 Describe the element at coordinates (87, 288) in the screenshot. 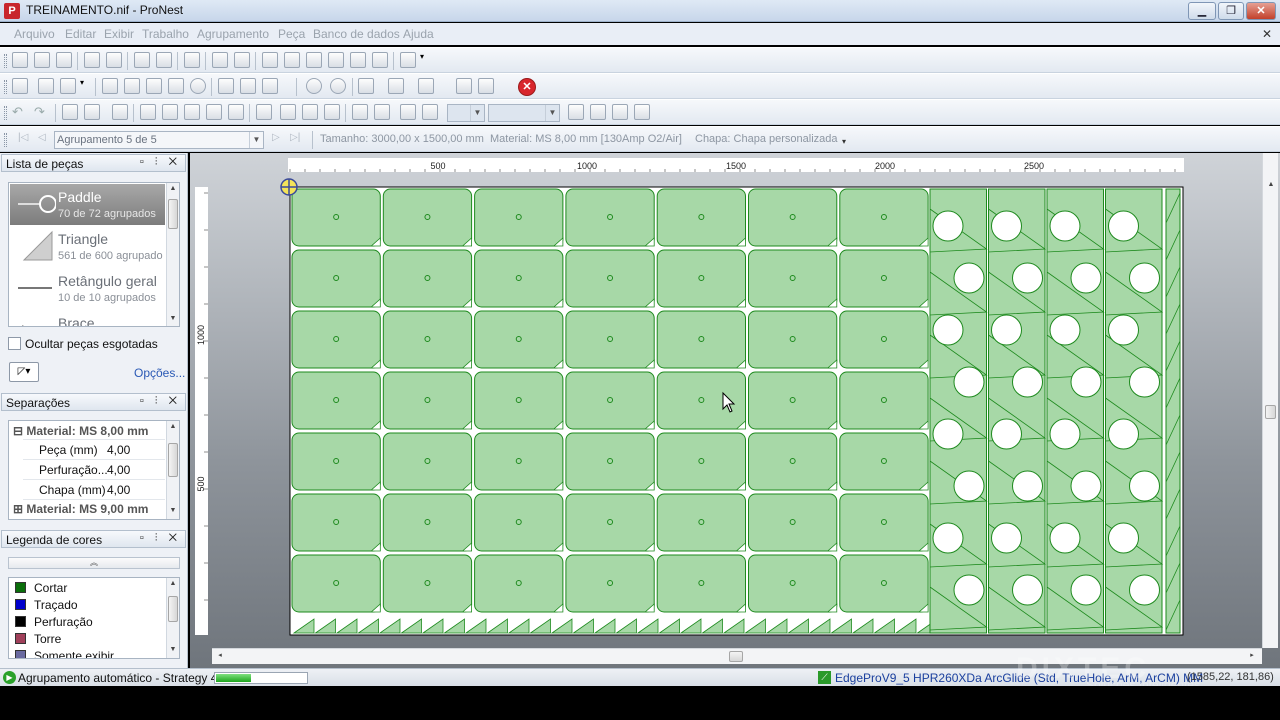

I see `part-item-rectangle: Retângulo geral 10 de 10 agrupados` at that location.